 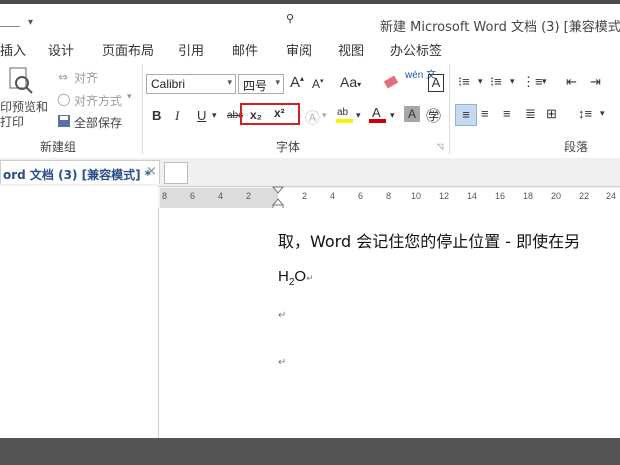 What do you see at coordinates (532, 82) in the screenshot?
I see `multilevel-list-icon: ⋮≡` at bounding box center [532, 82].